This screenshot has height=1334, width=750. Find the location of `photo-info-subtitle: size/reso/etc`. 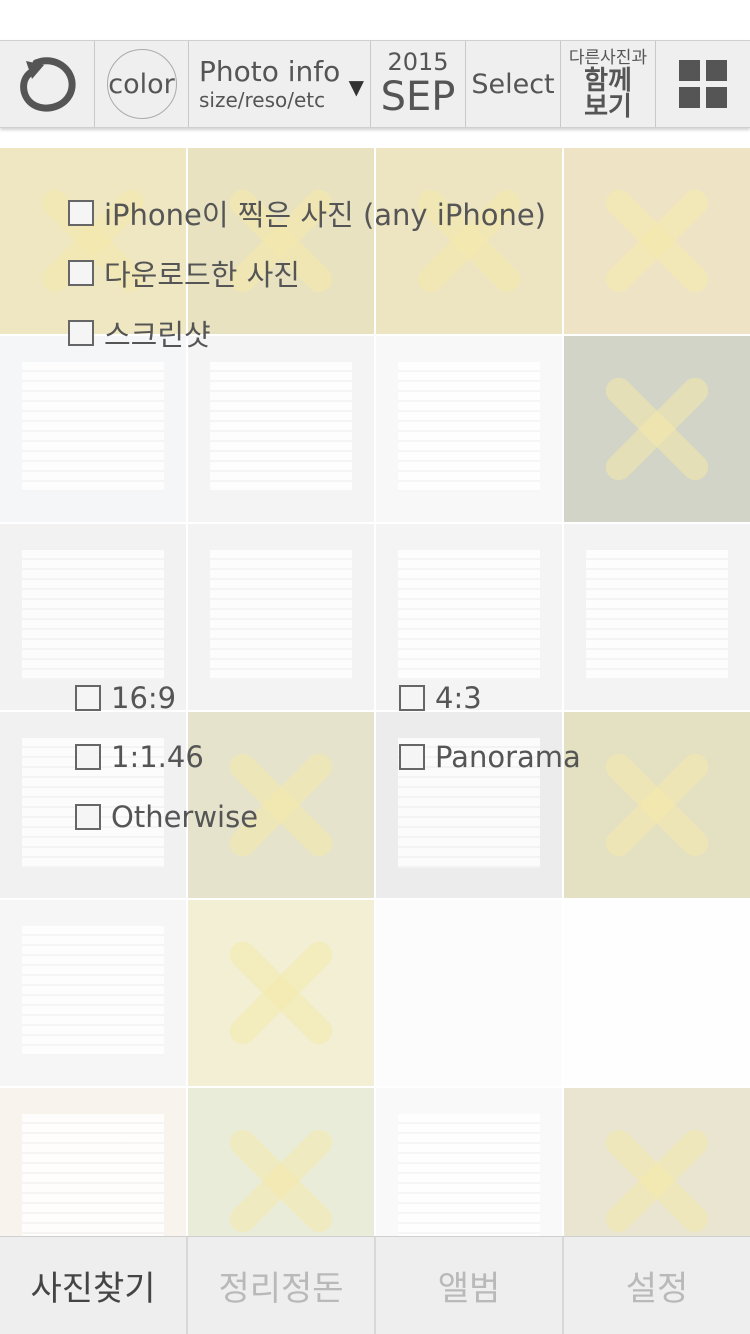

photo-info-subtitle: size/reso/etc is located at coordinates (262, 100).